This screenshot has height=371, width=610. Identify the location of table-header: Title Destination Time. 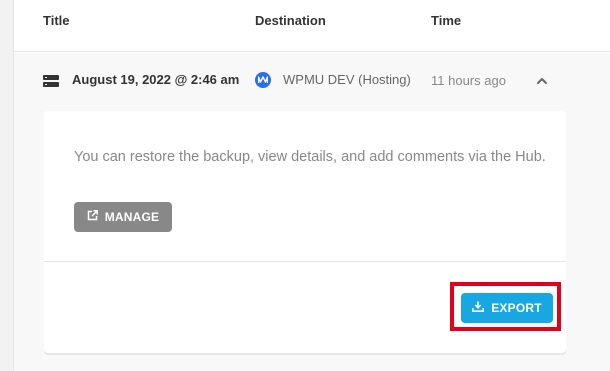
(312, 26).